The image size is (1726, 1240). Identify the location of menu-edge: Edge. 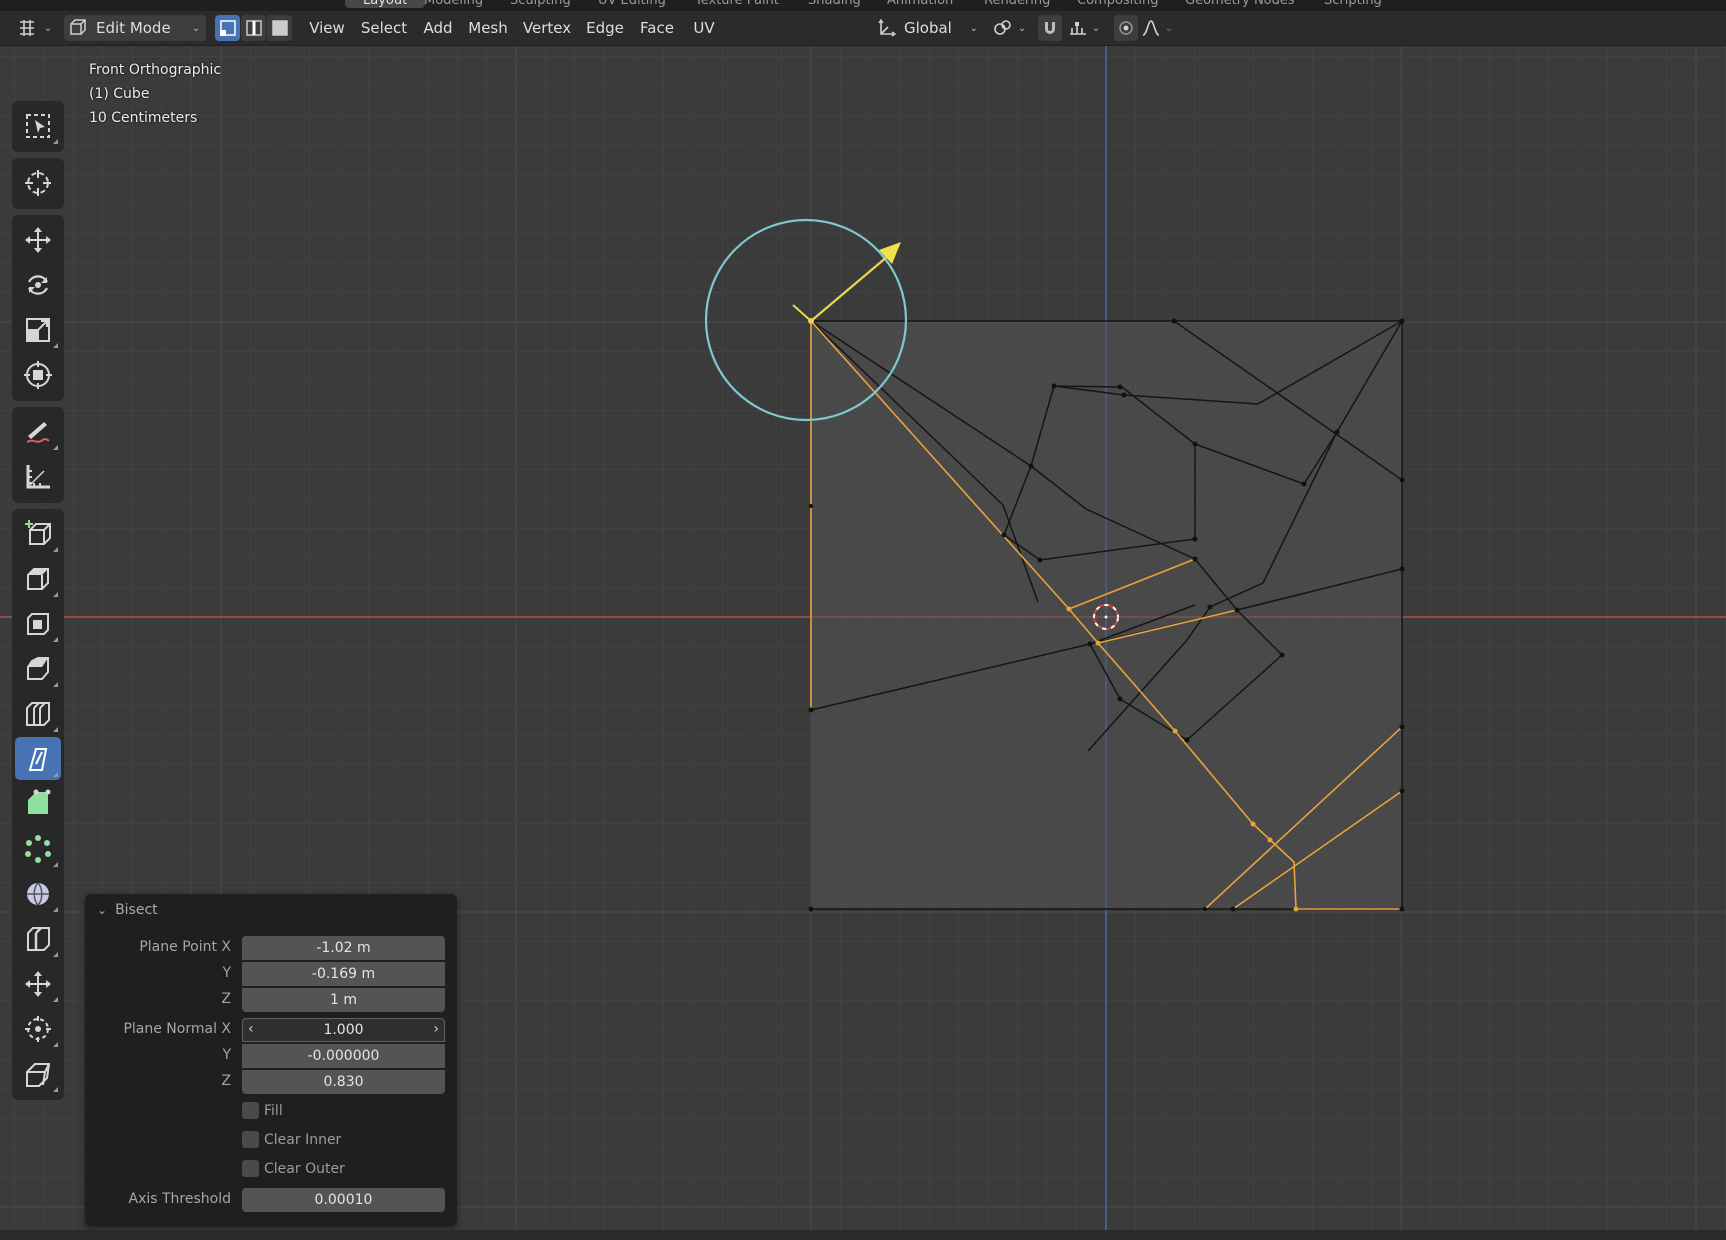
(605, 28).